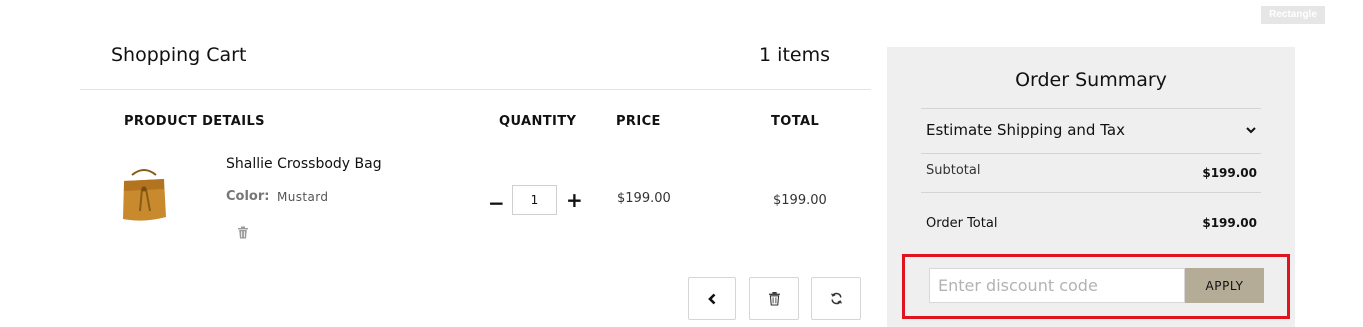 The width and height of the screenshot is (1363, 327). What do you see at coordinates (144, 195) in the screenshot?
I see `product-image` at bounding box center [144, 195].